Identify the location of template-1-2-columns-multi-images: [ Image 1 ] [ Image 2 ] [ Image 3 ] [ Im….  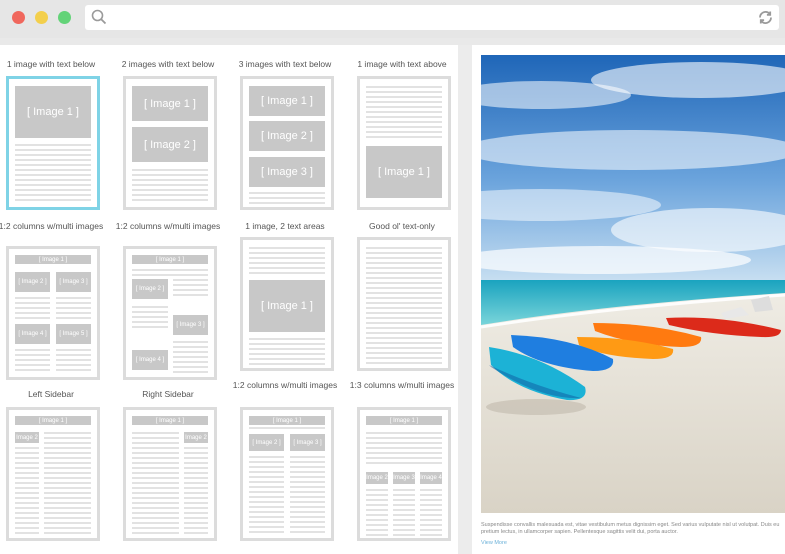
(53, 313).